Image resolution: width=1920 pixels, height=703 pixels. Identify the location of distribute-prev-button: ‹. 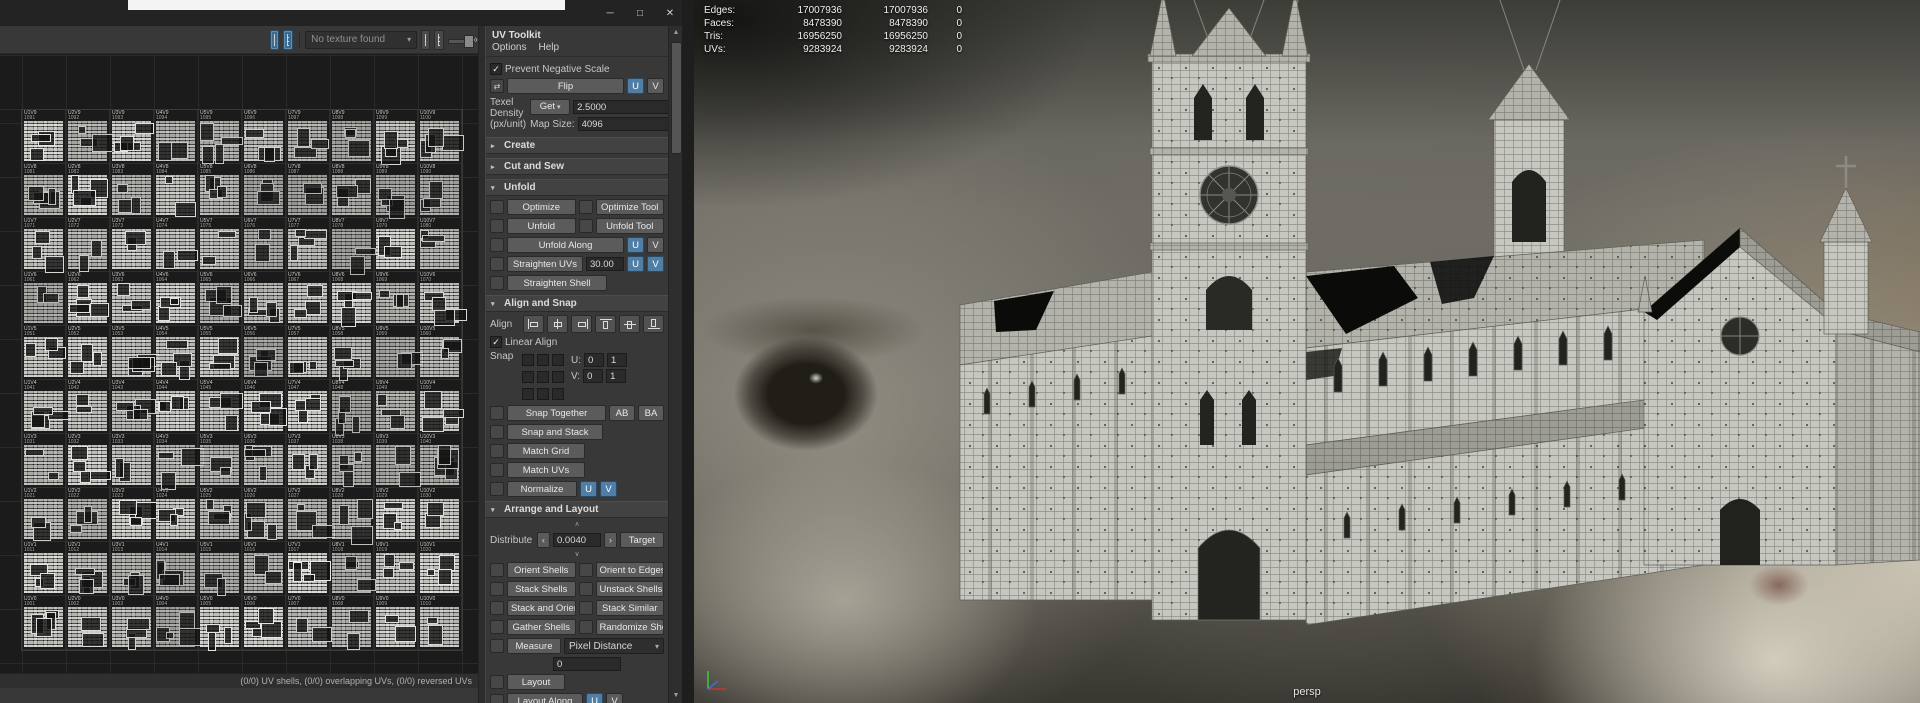
(543, 540).